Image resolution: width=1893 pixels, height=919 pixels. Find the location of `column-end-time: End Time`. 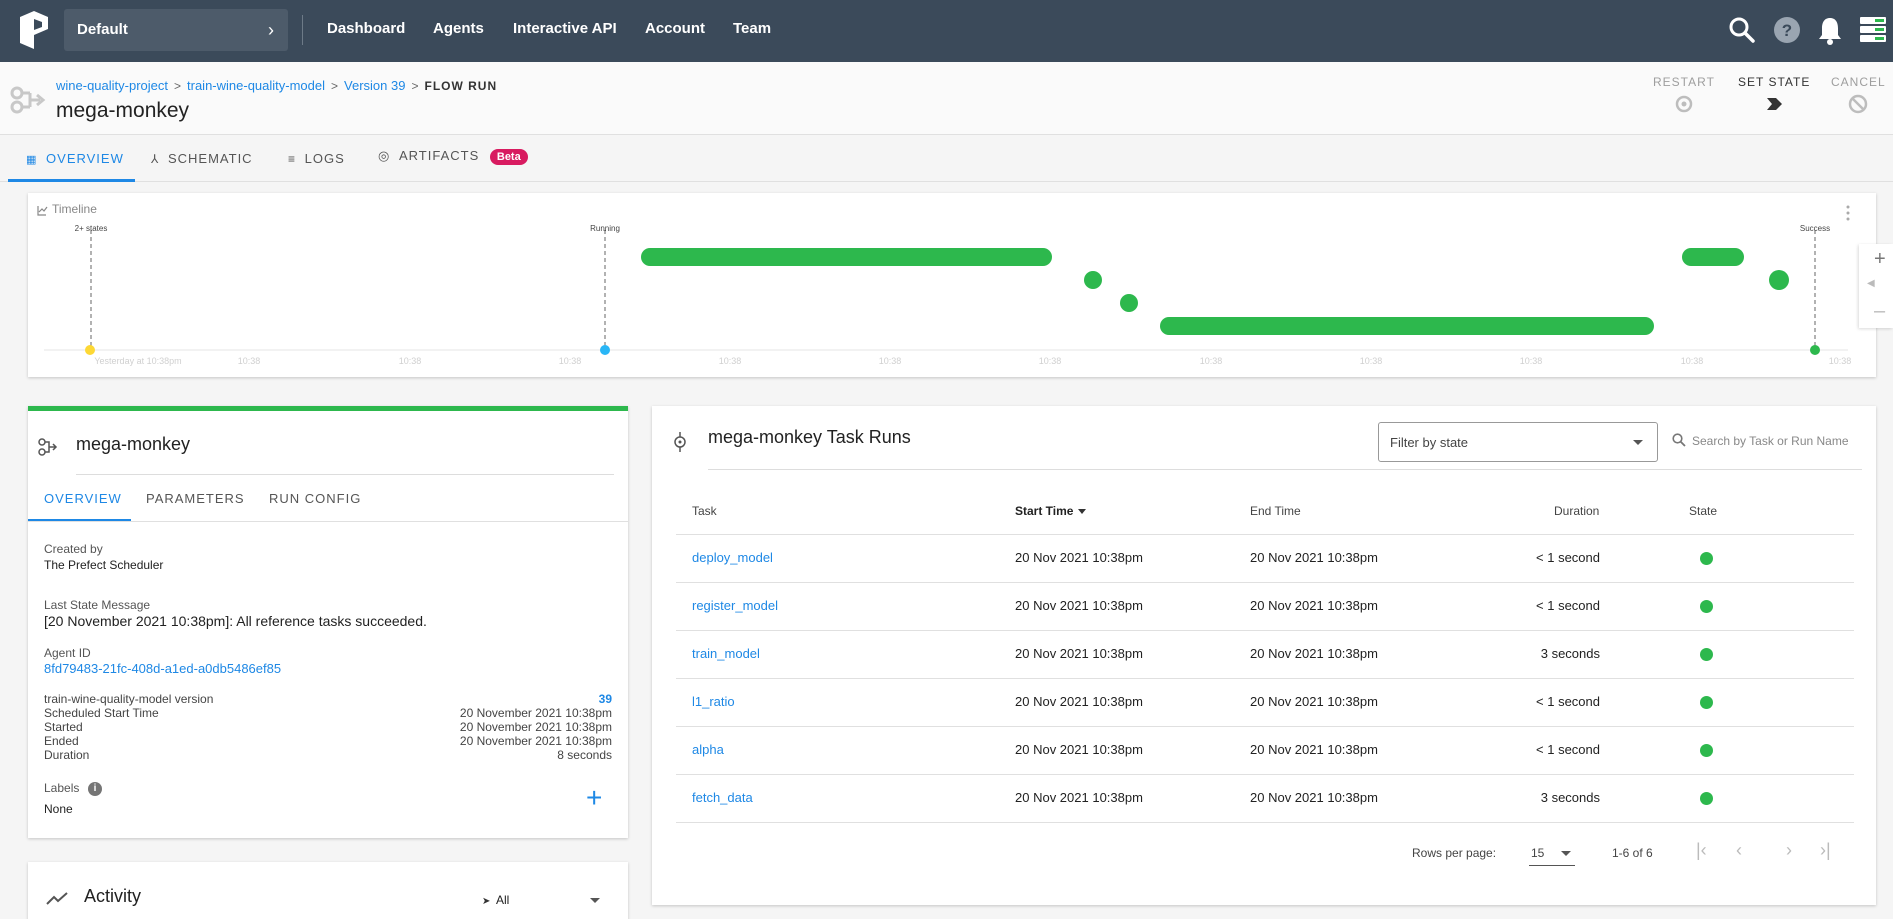

column-end-time: End Time is located at coordinates (1275, 511).